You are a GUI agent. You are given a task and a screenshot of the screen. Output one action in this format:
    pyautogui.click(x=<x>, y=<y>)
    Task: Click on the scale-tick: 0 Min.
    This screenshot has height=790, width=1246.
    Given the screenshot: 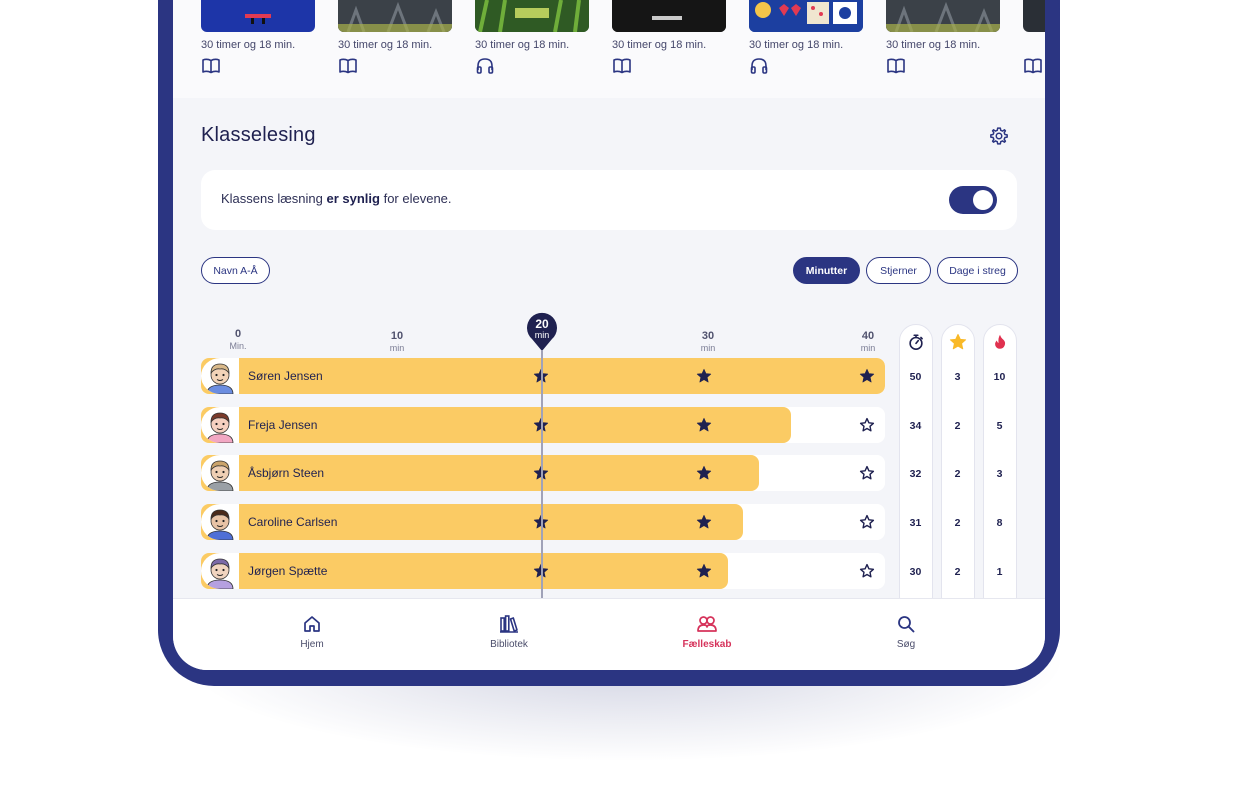 What is the action you would take?
    pyautogui.click(x=238, y=339)
    